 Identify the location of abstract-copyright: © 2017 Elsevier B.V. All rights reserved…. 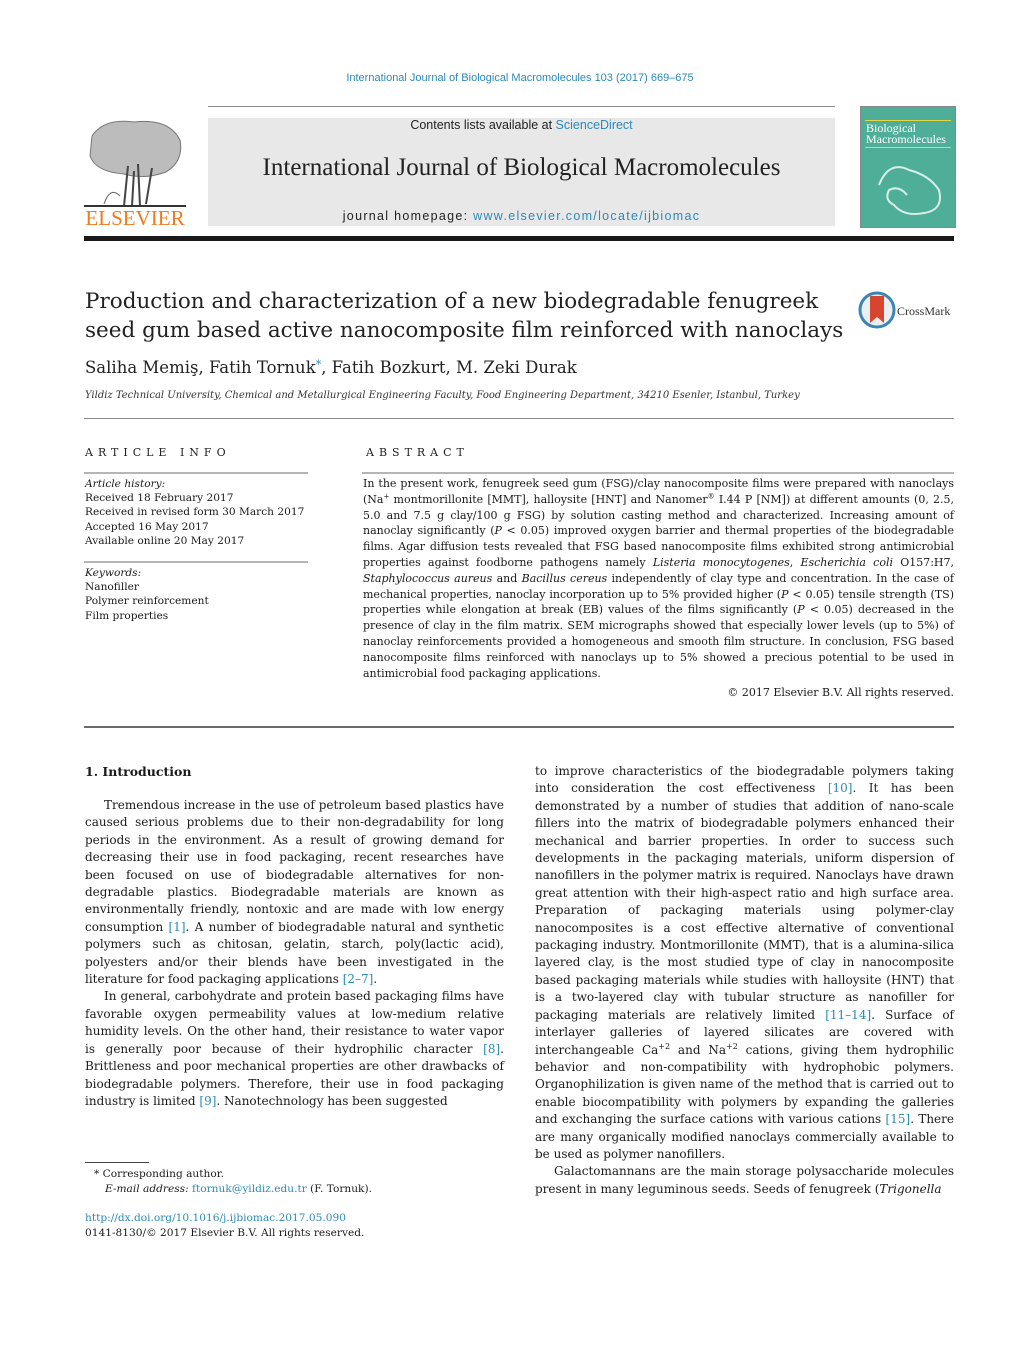
(840, 692).